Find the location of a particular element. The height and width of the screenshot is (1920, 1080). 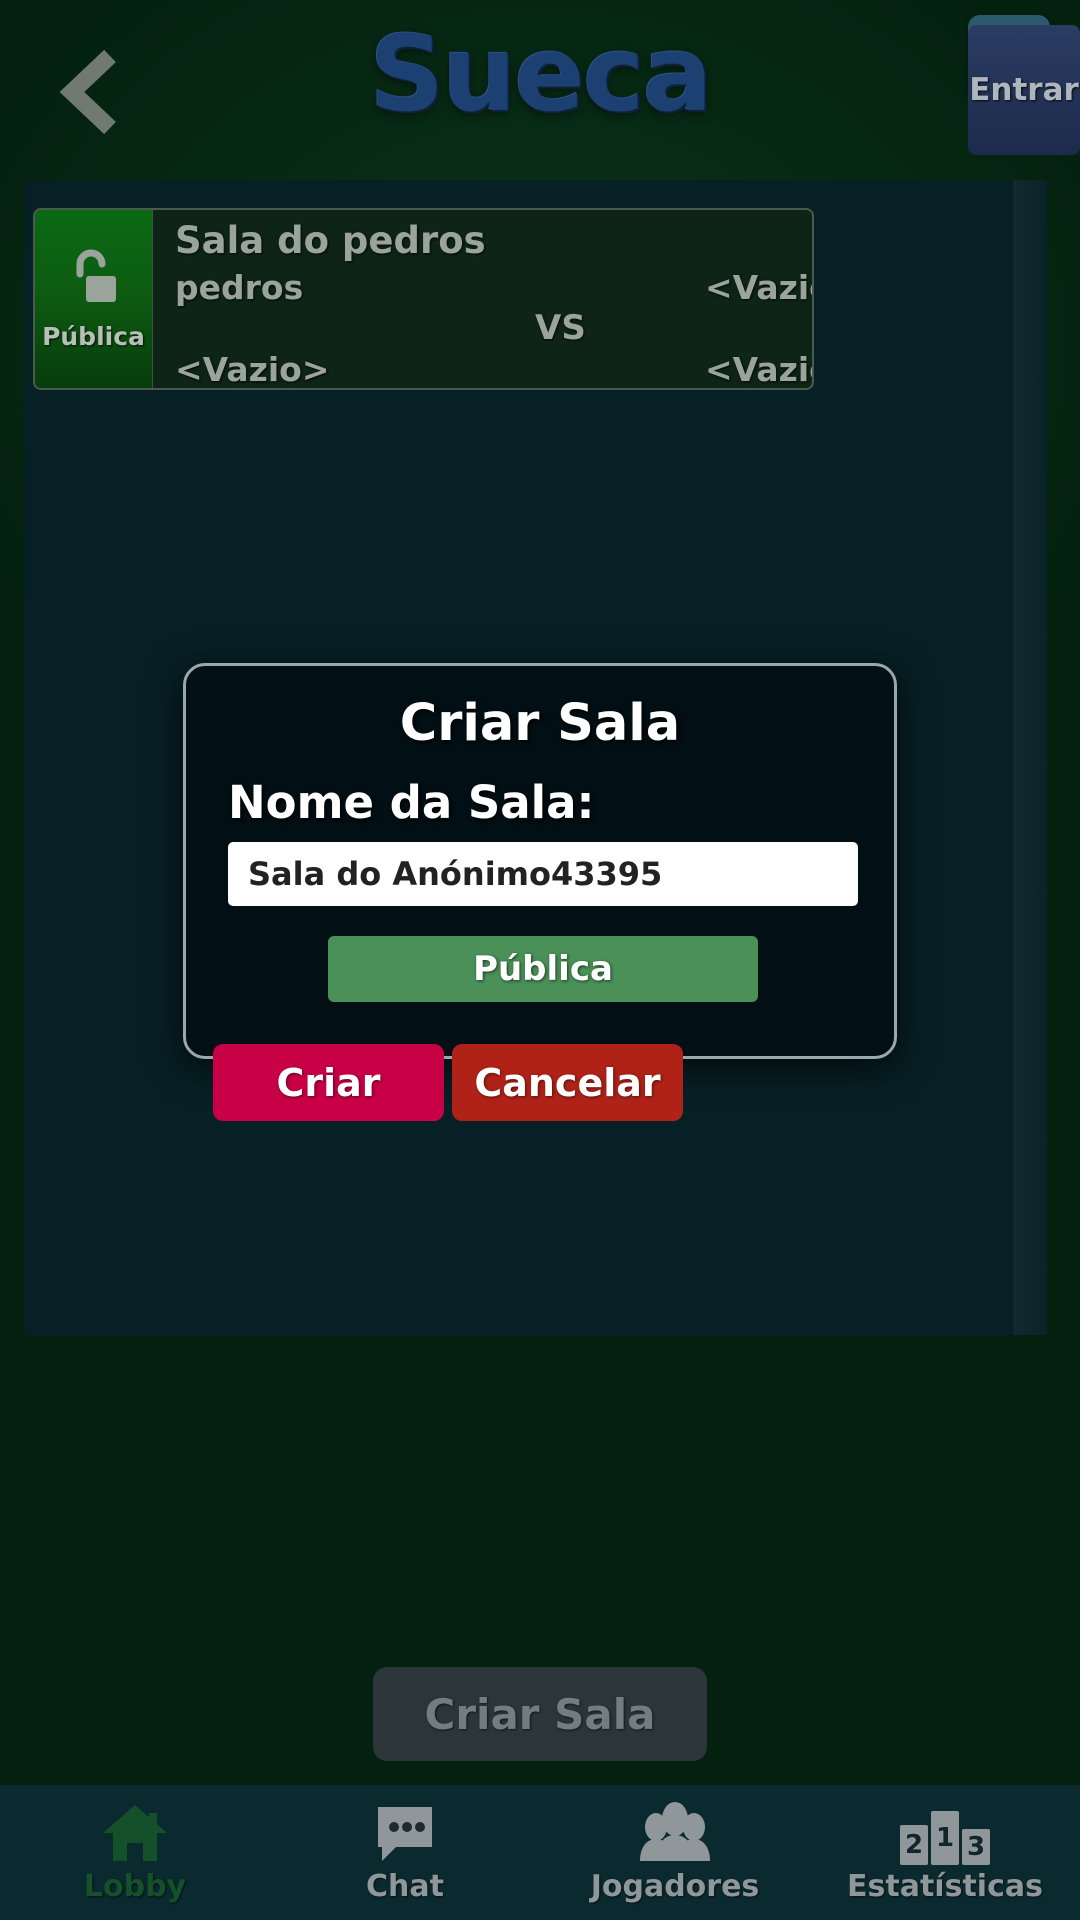

nav-item-players: Jogadores is located at coordinates (675, 1852).